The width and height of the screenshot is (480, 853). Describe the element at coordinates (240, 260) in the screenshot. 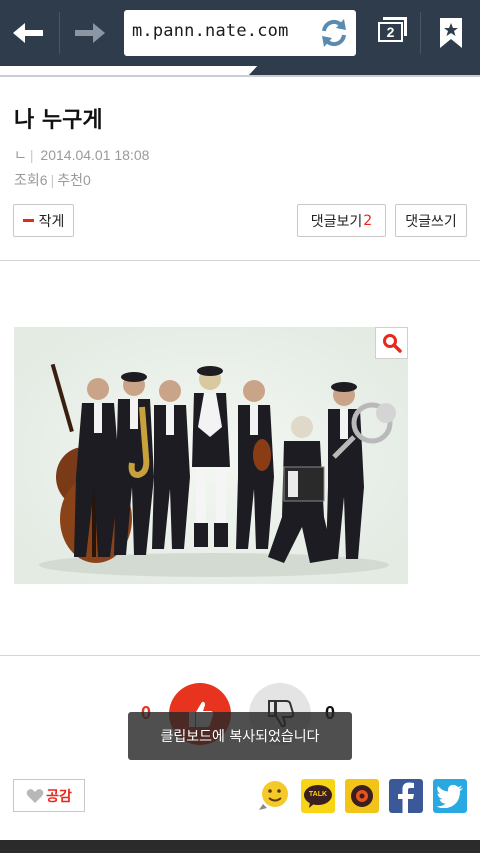

I see `header-divider` at that location.